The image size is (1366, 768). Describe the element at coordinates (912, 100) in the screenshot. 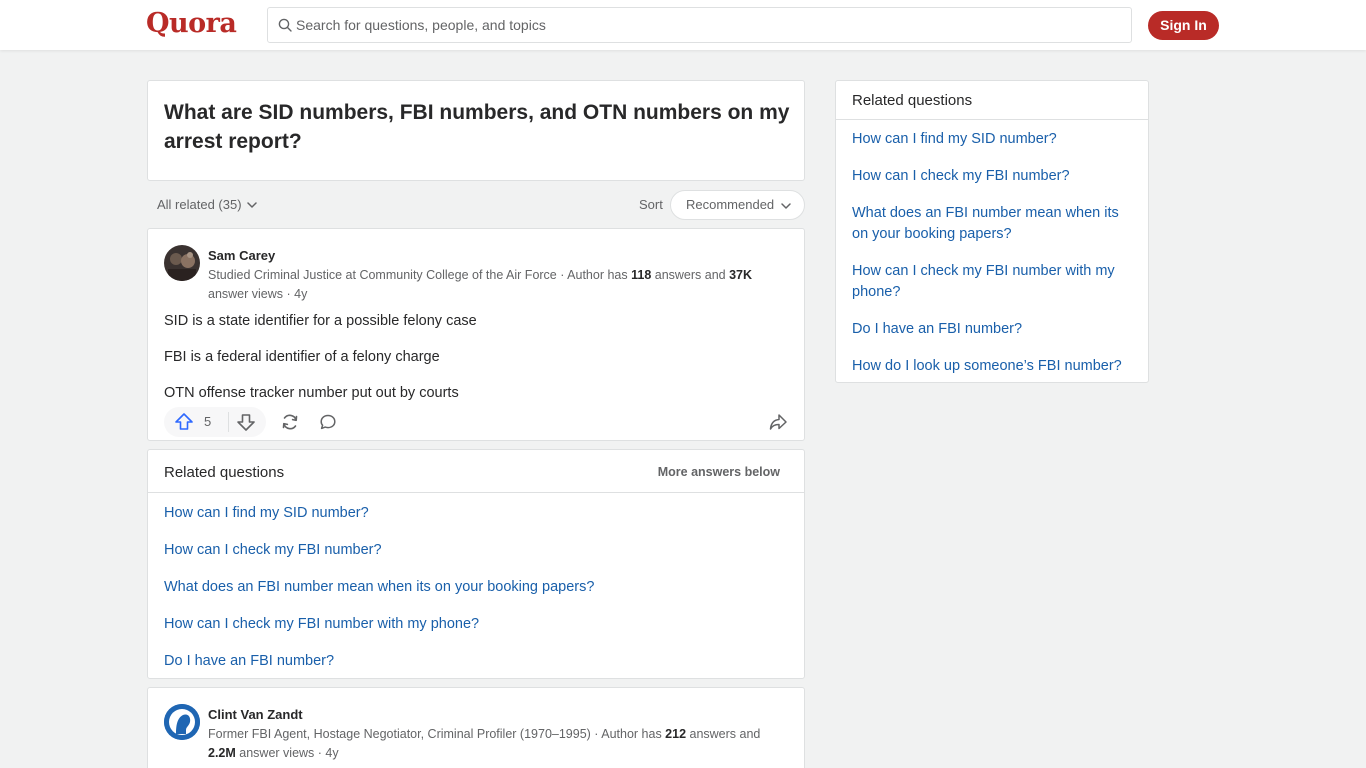

I see `sidebar-title: Related questions` at that location.